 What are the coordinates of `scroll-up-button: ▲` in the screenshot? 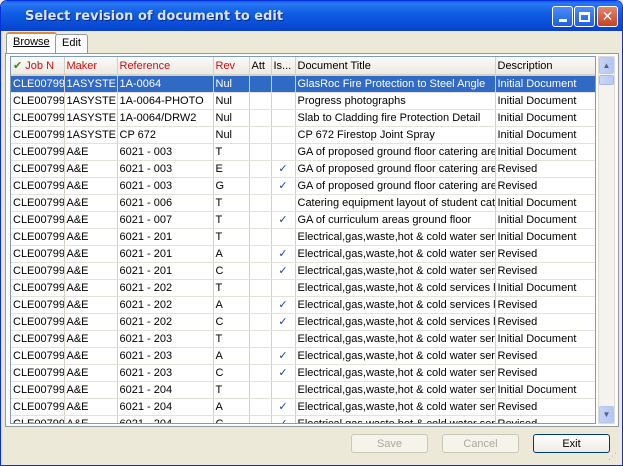 It's located at (606, 65).